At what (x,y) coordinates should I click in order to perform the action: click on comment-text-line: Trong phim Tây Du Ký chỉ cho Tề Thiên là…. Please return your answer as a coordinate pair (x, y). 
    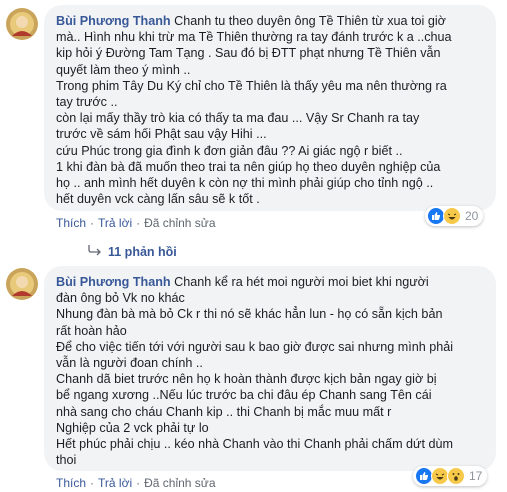
    Looking at the image, I should click on (251, 85).